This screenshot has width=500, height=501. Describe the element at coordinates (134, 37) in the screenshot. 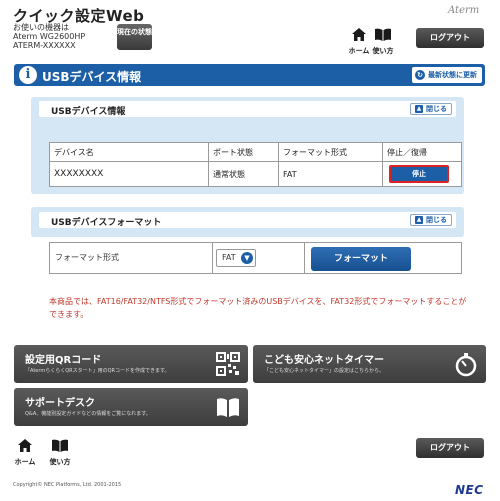

I see `current-state-button: 現在の状態` at that location.